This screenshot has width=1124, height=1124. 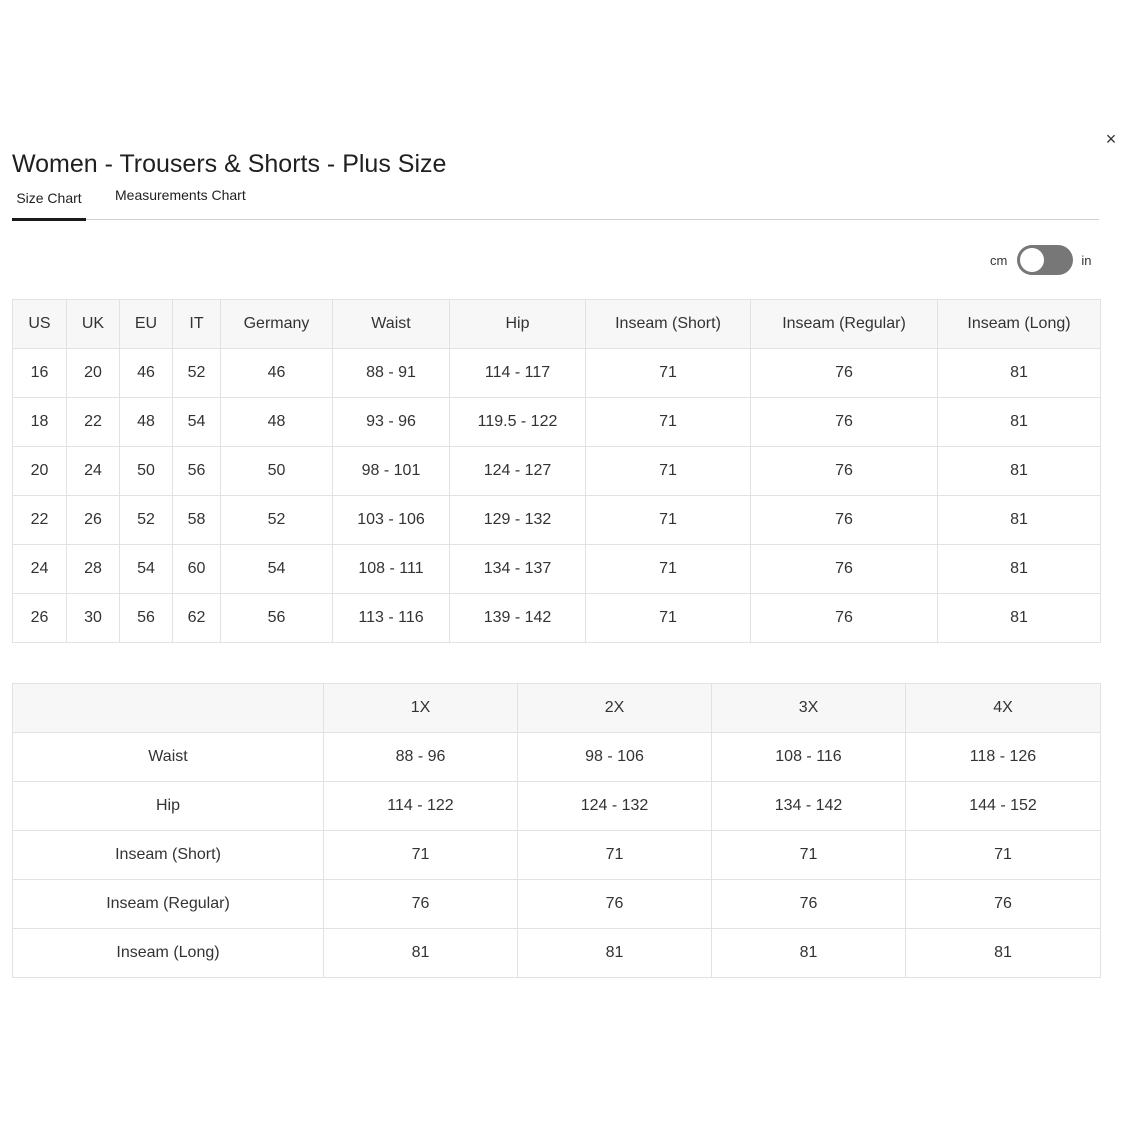 What do you see at coordinates (517, 569) in the screenshot?
I see `table-cell: 134 - 137` at bounding box center [517, 569].